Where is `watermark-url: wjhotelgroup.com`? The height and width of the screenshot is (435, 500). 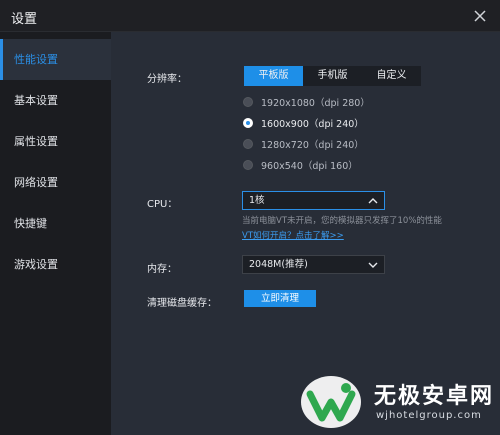
watermark-url: wjhotelgroup.com is located at coordinates (429, 415).